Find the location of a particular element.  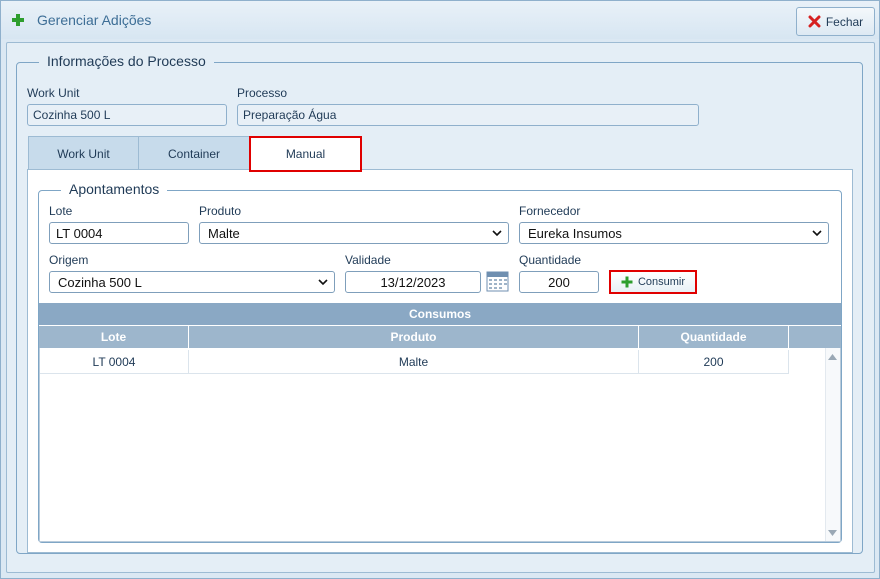

titlebar: Gerenciar Adições Fechar is located at coordinates (440, 20).